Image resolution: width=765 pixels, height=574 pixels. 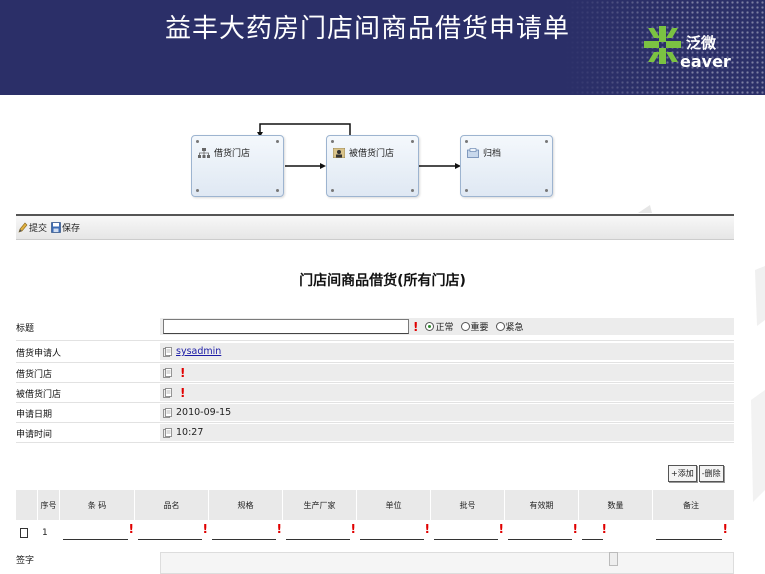 I want to click on expiry-cell: !, so click(x=542, y=533).